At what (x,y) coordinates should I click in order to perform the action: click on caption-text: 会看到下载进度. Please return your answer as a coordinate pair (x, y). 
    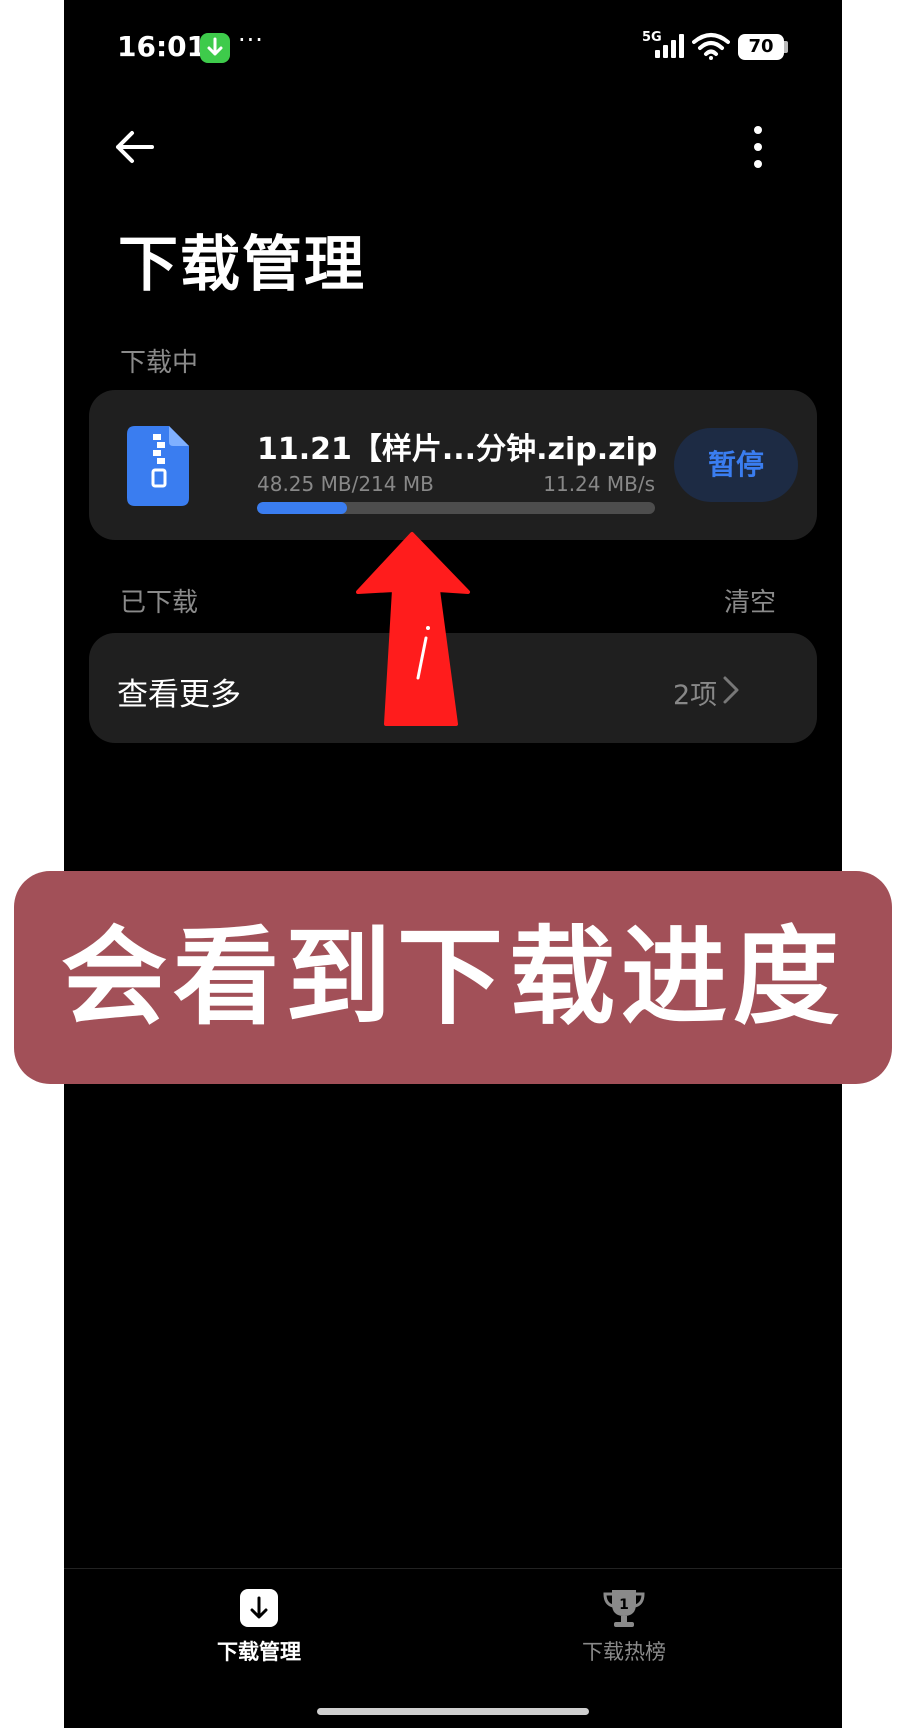
    Looking at the image, I should click on (453, 977).